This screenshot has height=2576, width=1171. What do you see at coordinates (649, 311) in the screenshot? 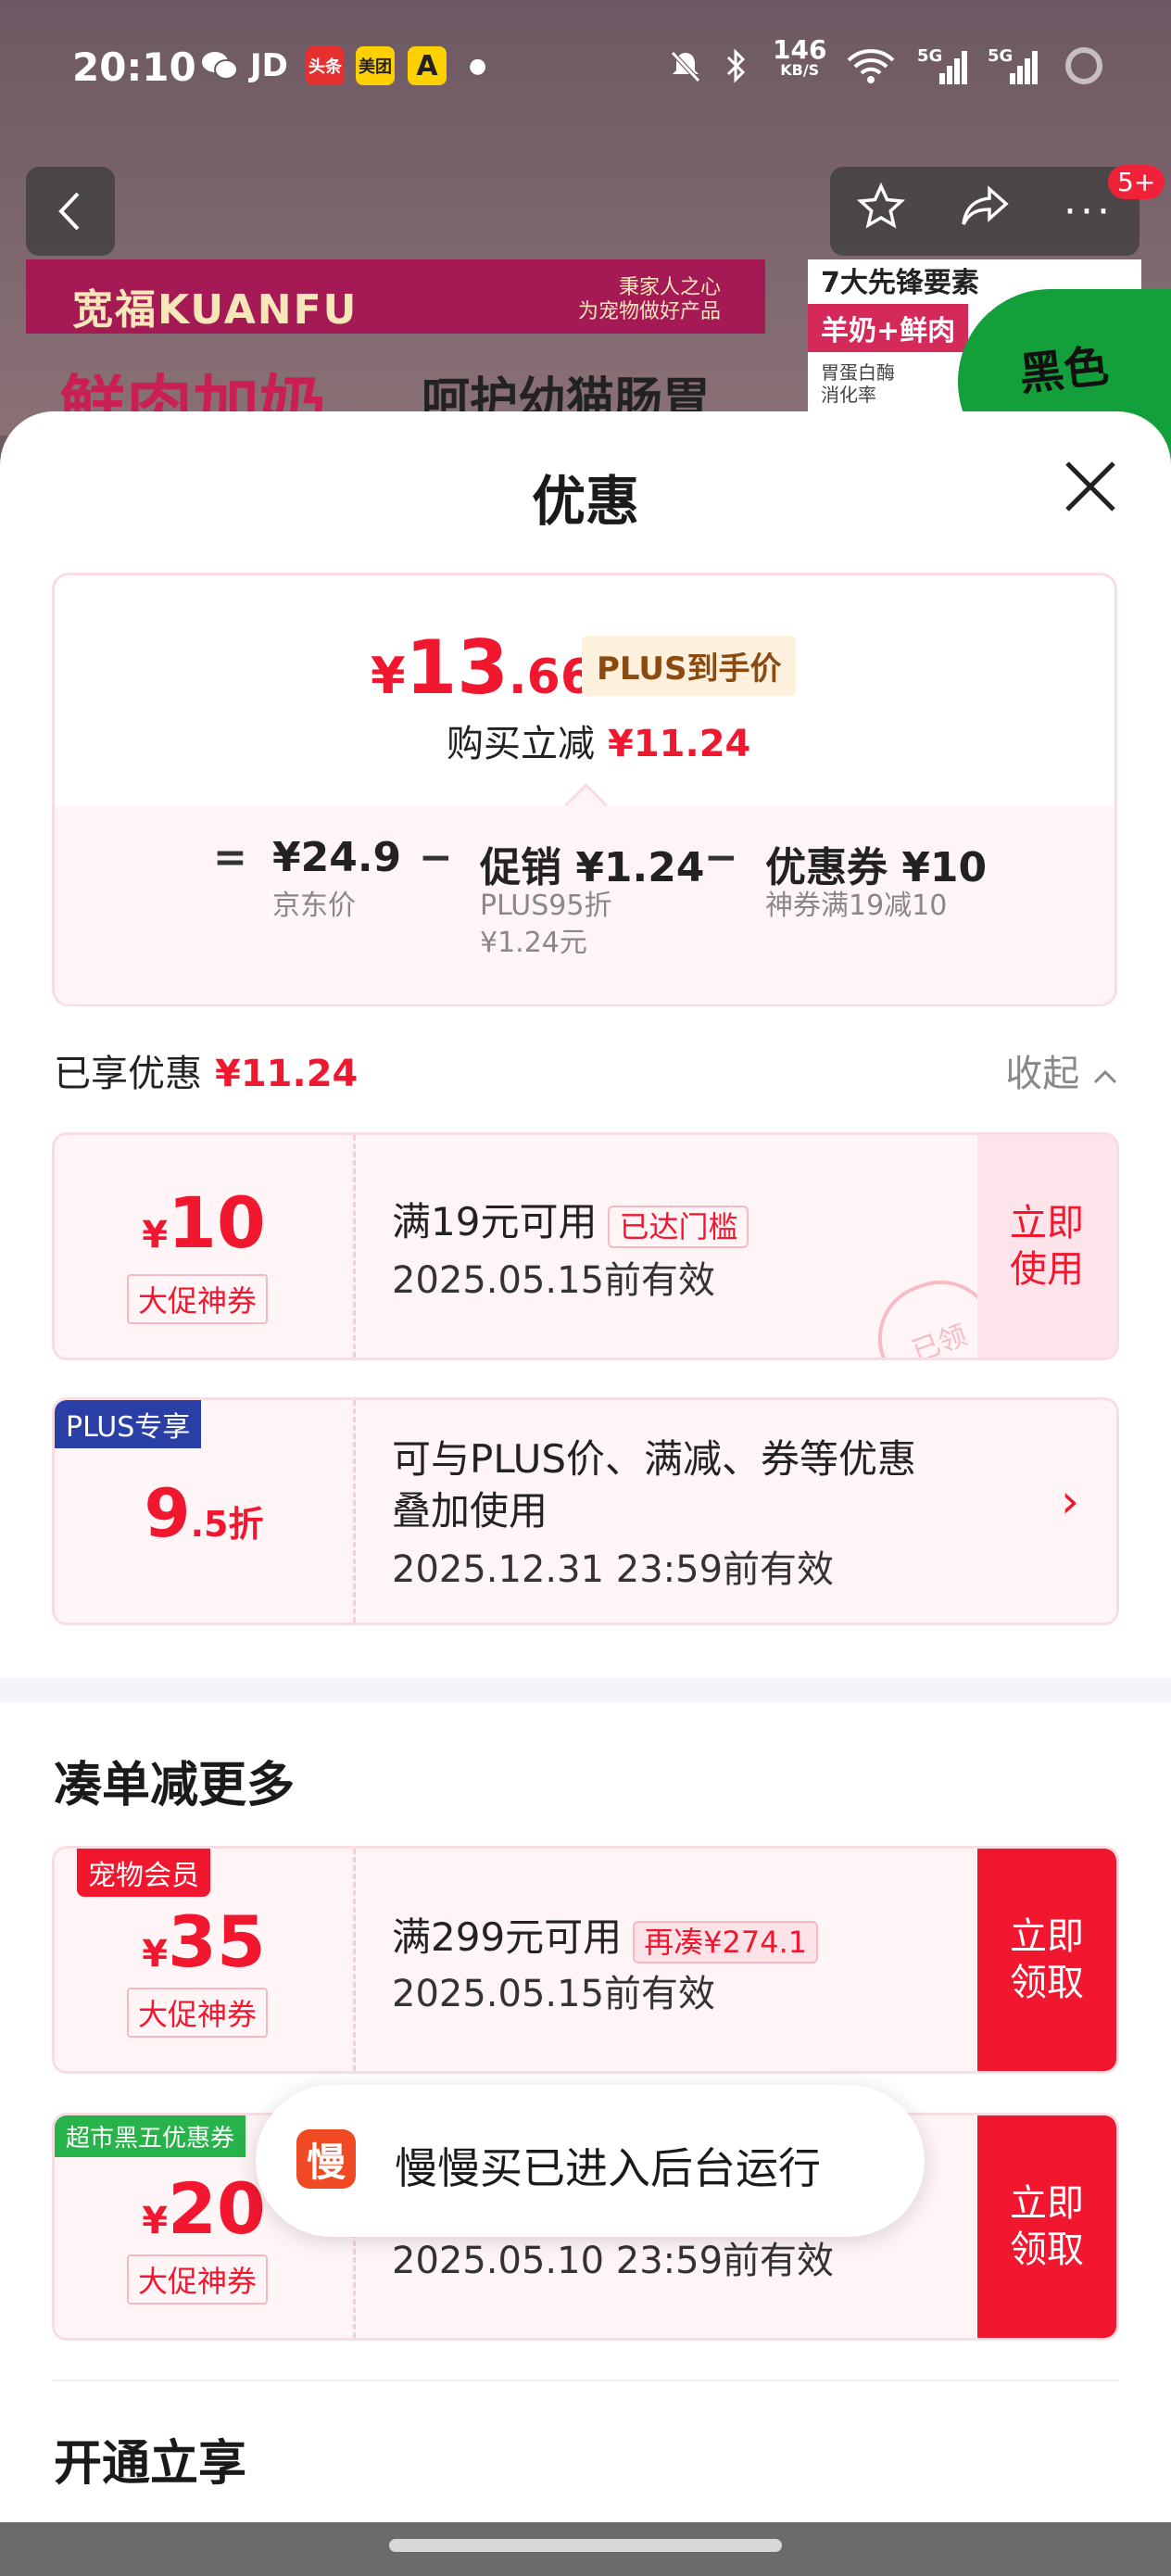
I see `banner-slogan-line-2: 为宠物做好产品` at bounding box center [649, 311].